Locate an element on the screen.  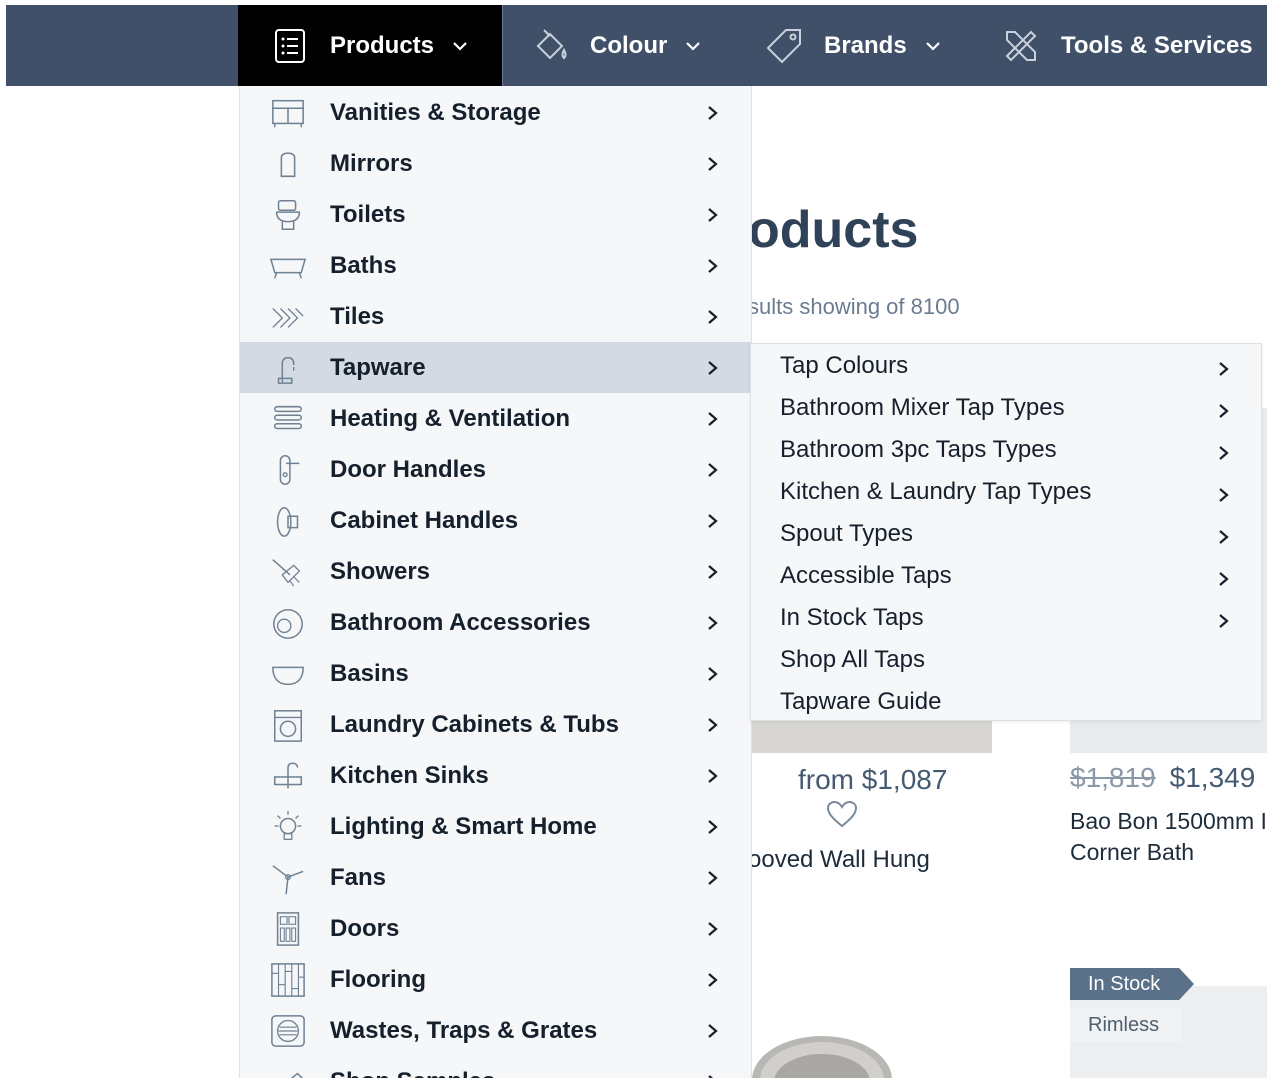
vanity-icon is located at coordinates (288, 113).